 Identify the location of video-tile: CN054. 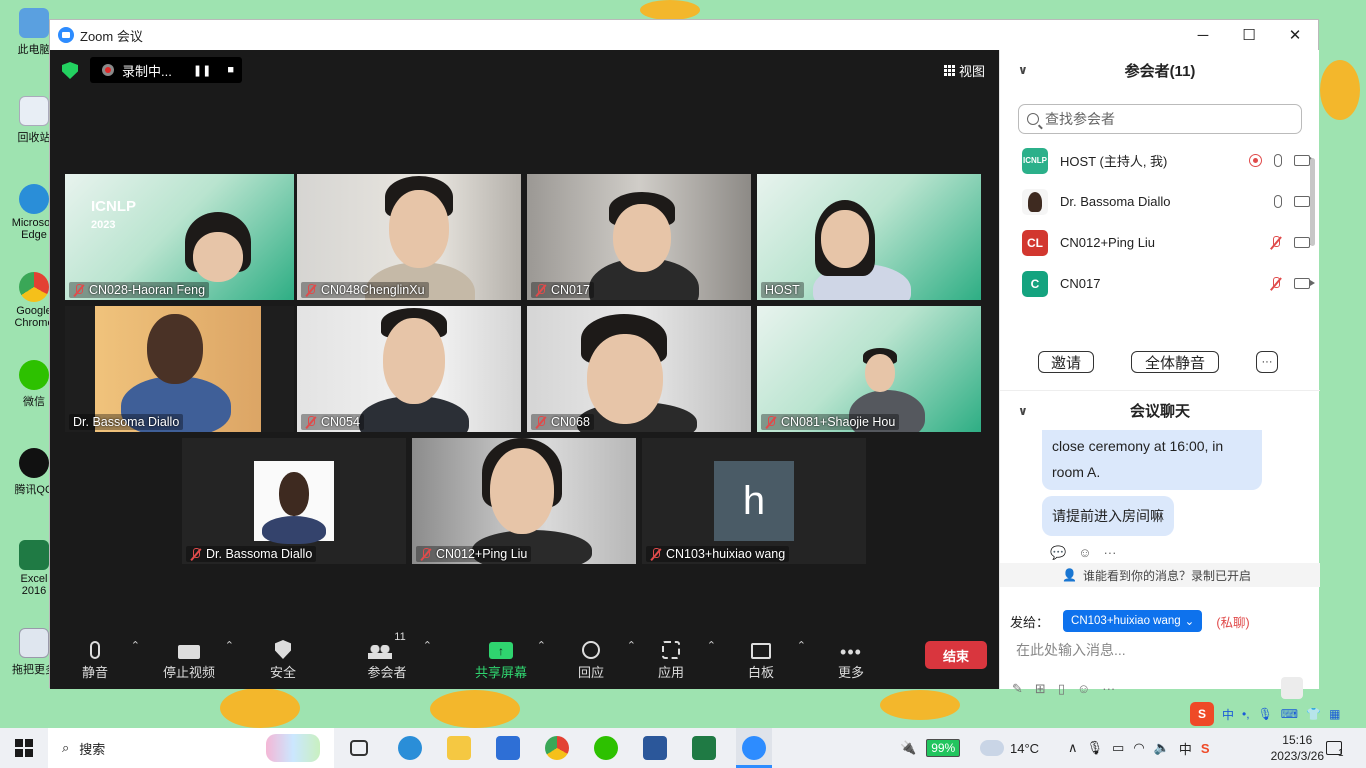
(409, 369).